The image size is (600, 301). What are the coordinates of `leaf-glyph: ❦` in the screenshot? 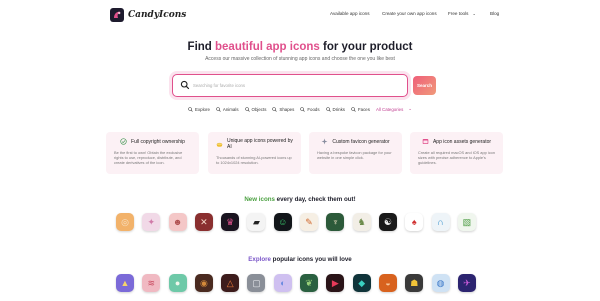 It's located at (309, 283).